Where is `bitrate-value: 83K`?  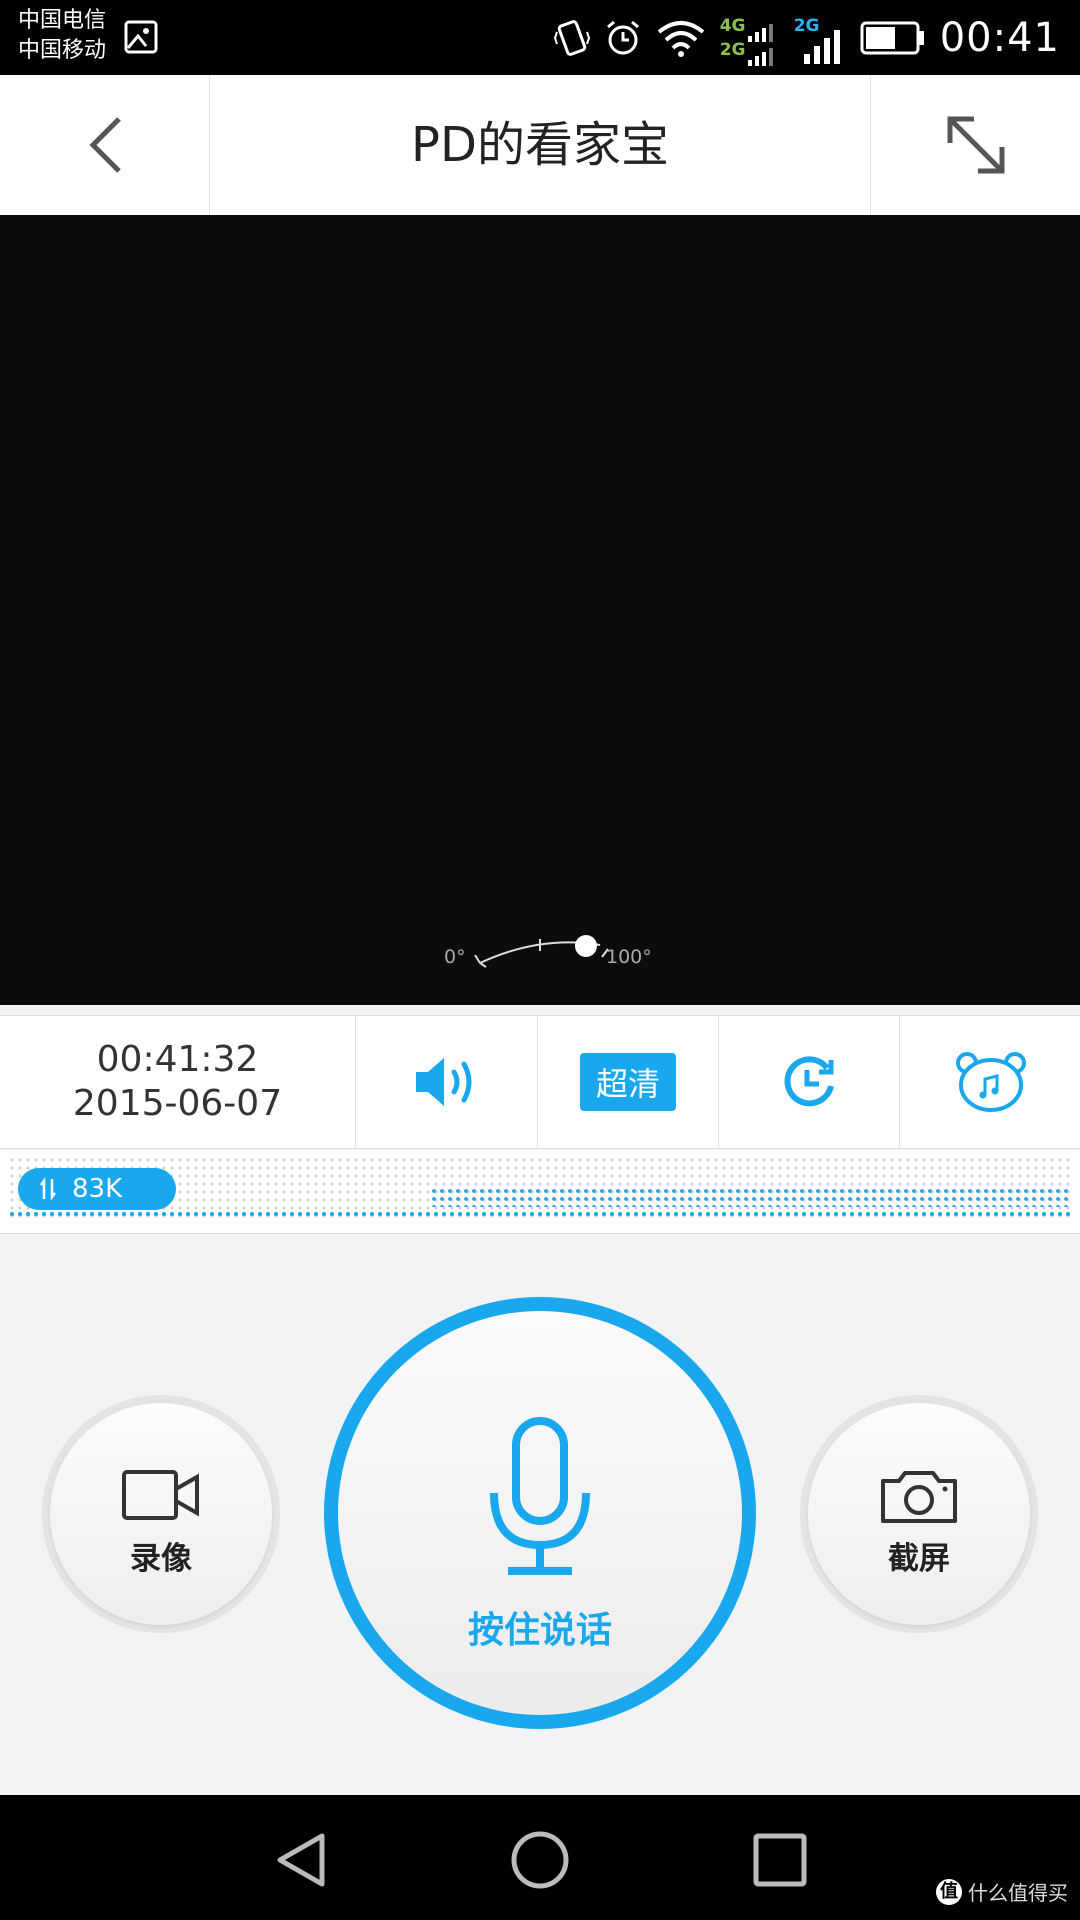
bitrate-value: 83K is located at coordinates (97, 1189).